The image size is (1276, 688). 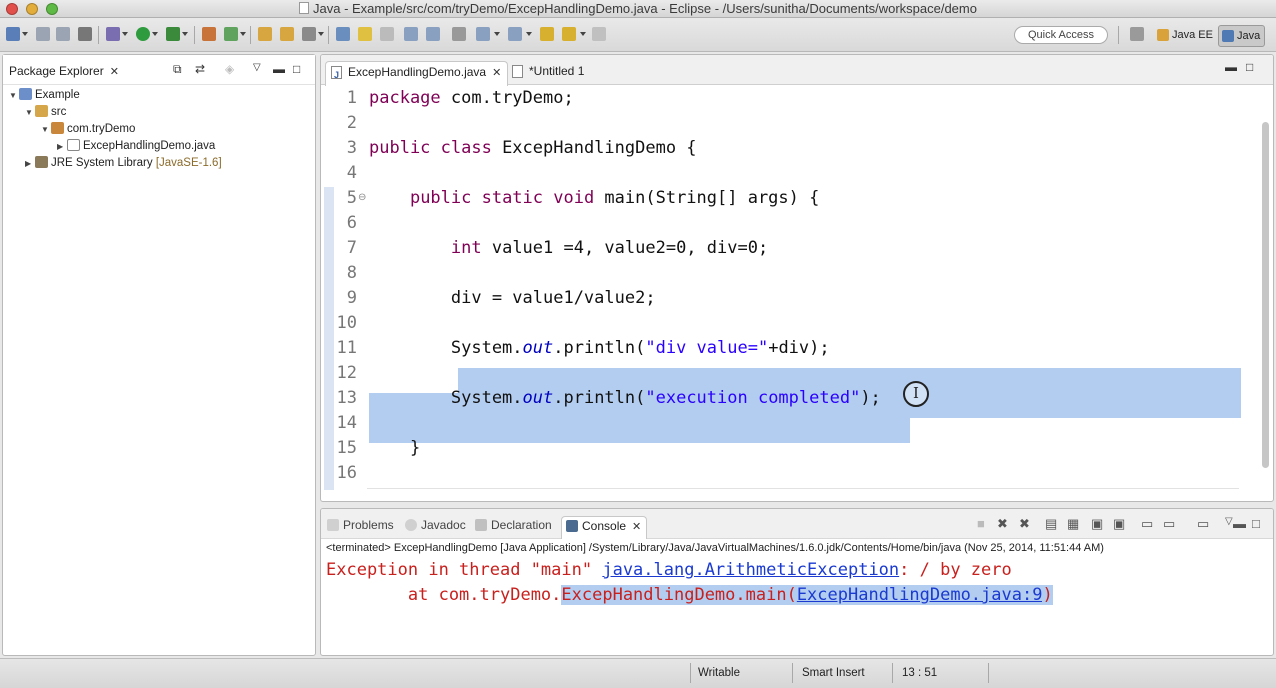 What do you see at coordinates (125, 34) in the screenshot?
I see `debug-dropdown-arrow` at bounding box center [125, 34].